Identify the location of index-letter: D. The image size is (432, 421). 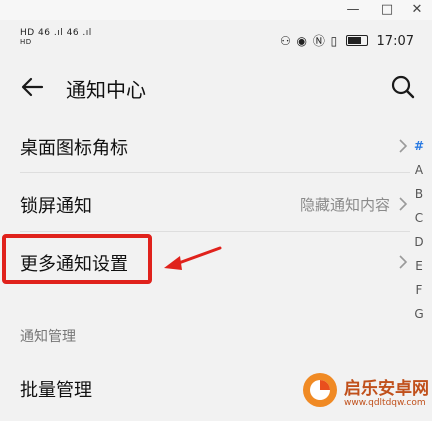
(419, 242).